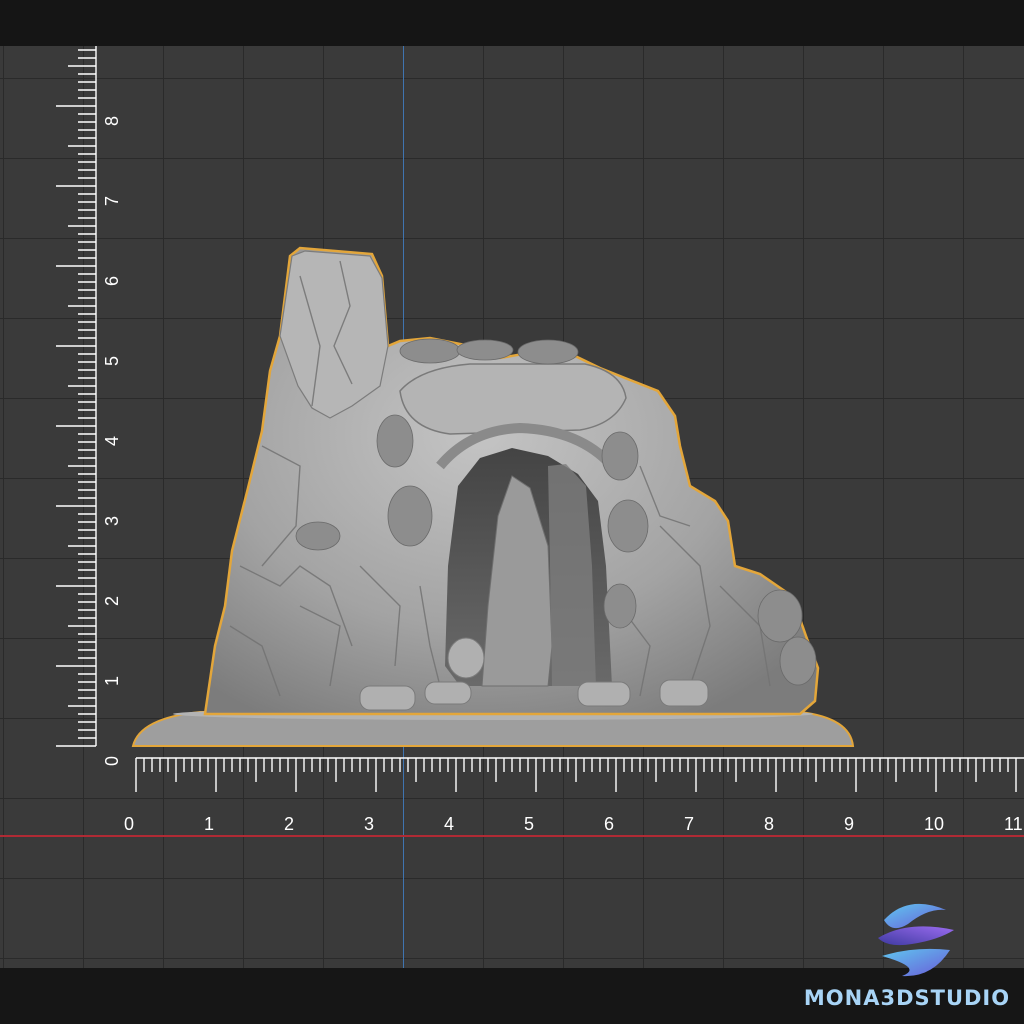 The height and width of the screenshot is (1024, 1024). I want to click on sphere-s-logo-icon, so click(916, 940).